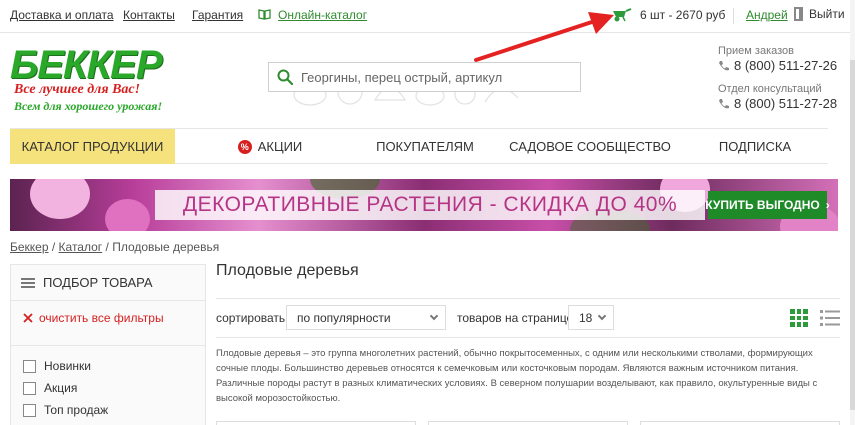 The width and height of the screenshot is (855, 425). I want to click on delivery-link: Доставка и оплата, so click(62, 15).